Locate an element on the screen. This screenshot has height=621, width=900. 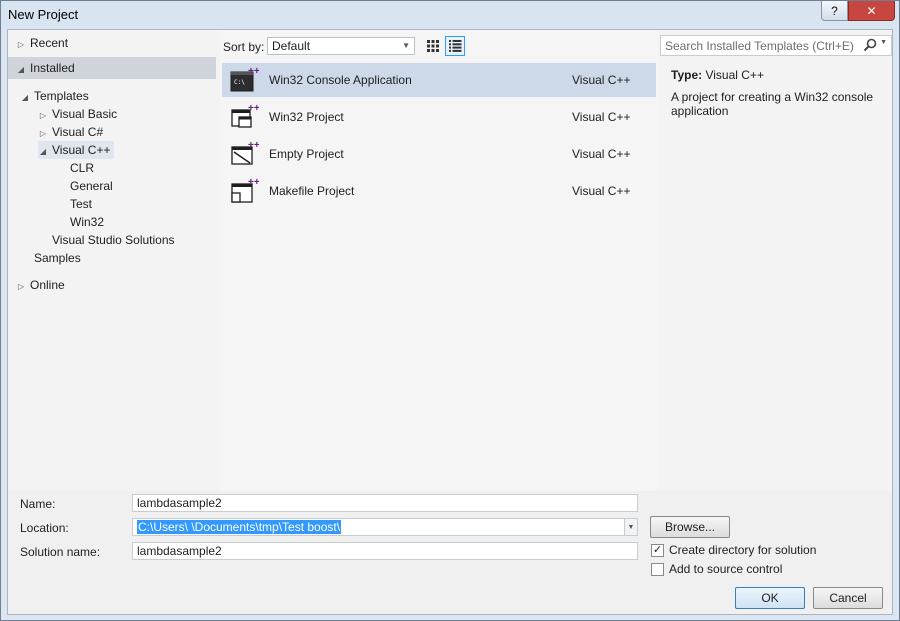
template-name: Empty Project is located at coordinates (306, 154).